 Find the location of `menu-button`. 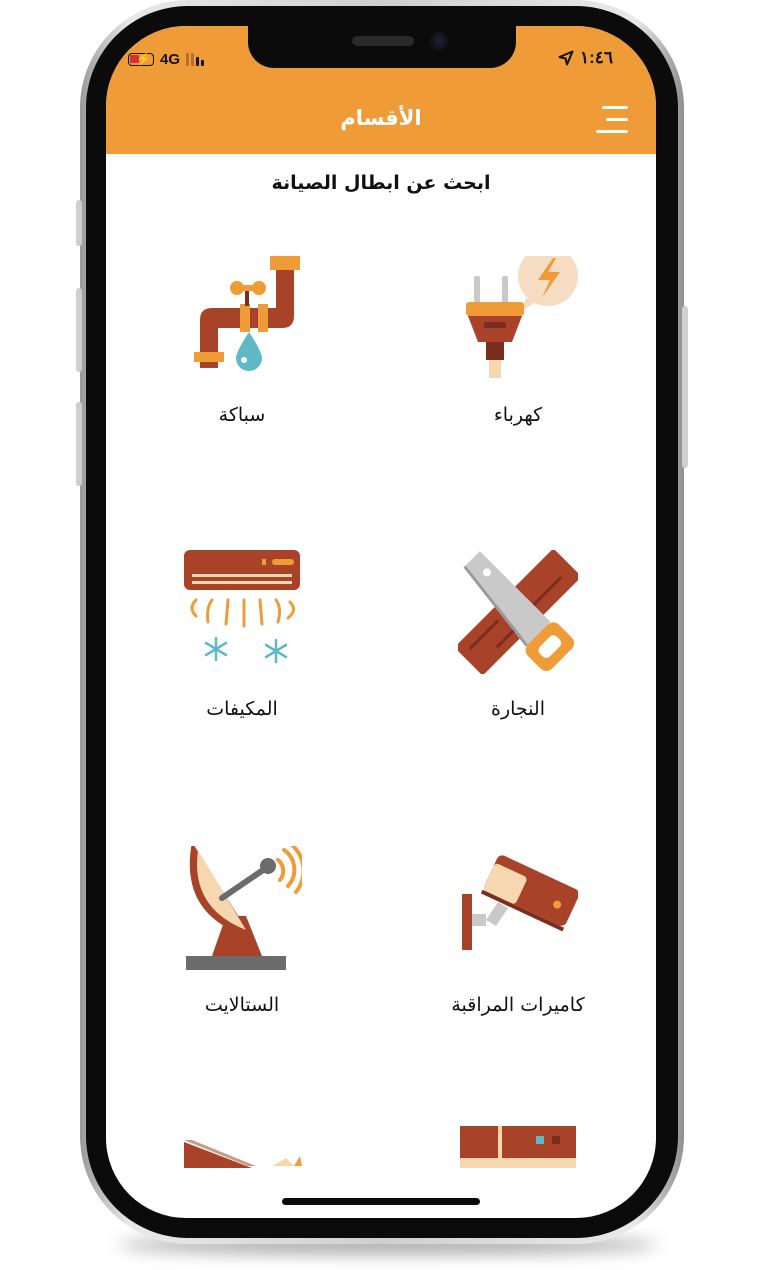

menu-button is located at coordinates (612, 122).